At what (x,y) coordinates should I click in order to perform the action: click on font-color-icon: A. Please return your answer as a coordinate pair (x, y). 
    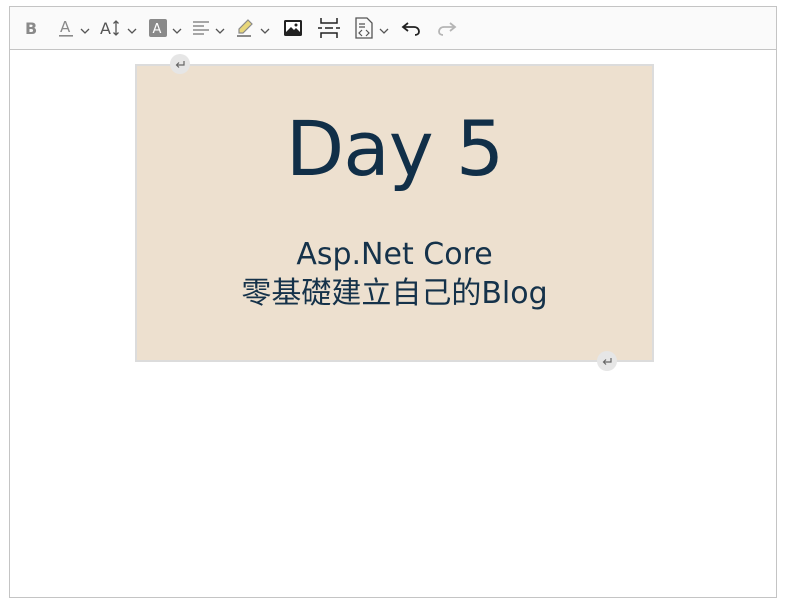
    Looking at the image, I should click on (66, 28).